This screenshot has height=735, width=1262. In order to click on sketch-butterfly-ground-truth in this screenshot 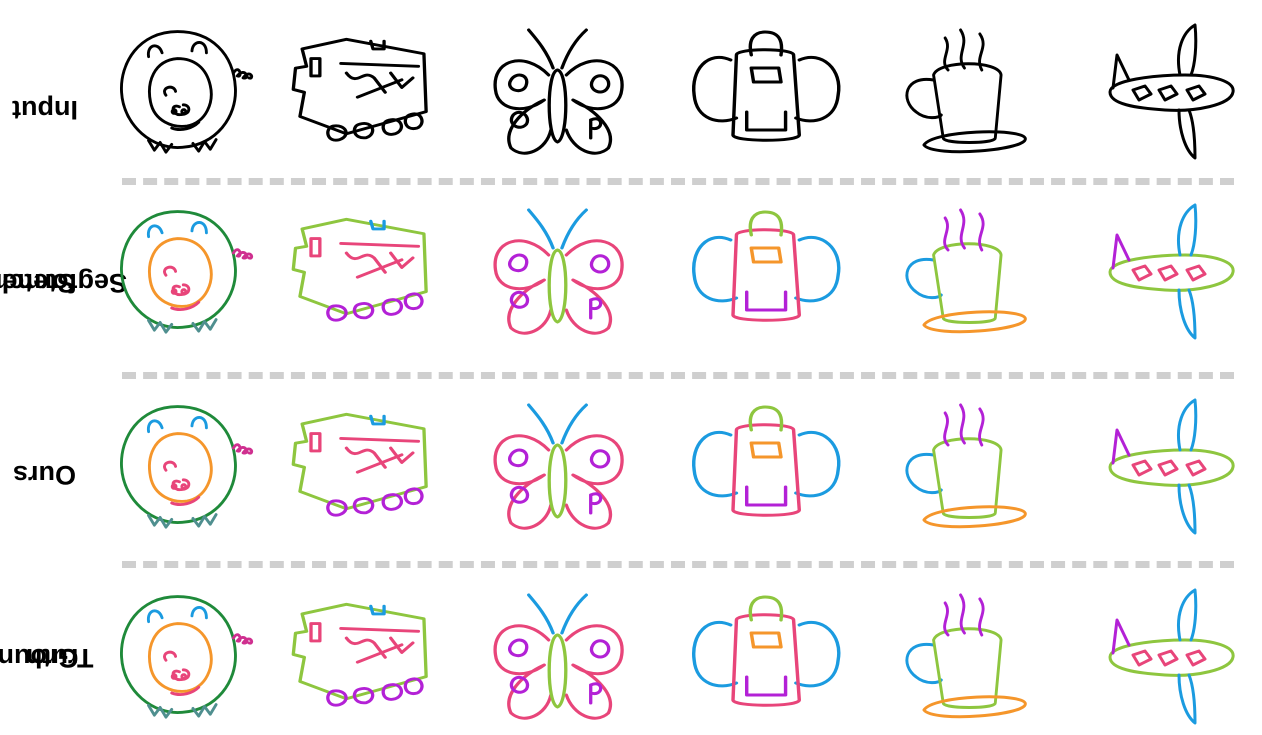, I will do `click(558, 656)`.